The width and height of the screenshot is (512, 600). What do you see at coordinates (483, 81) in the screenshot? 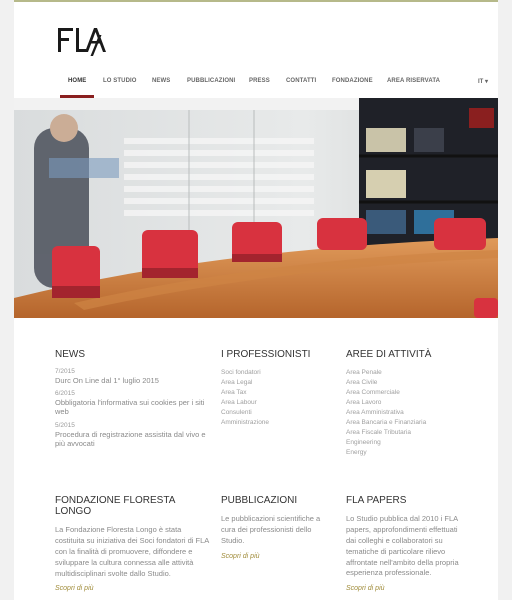
I see `language-selector: IT ▾` at bounding box center [483, 81].